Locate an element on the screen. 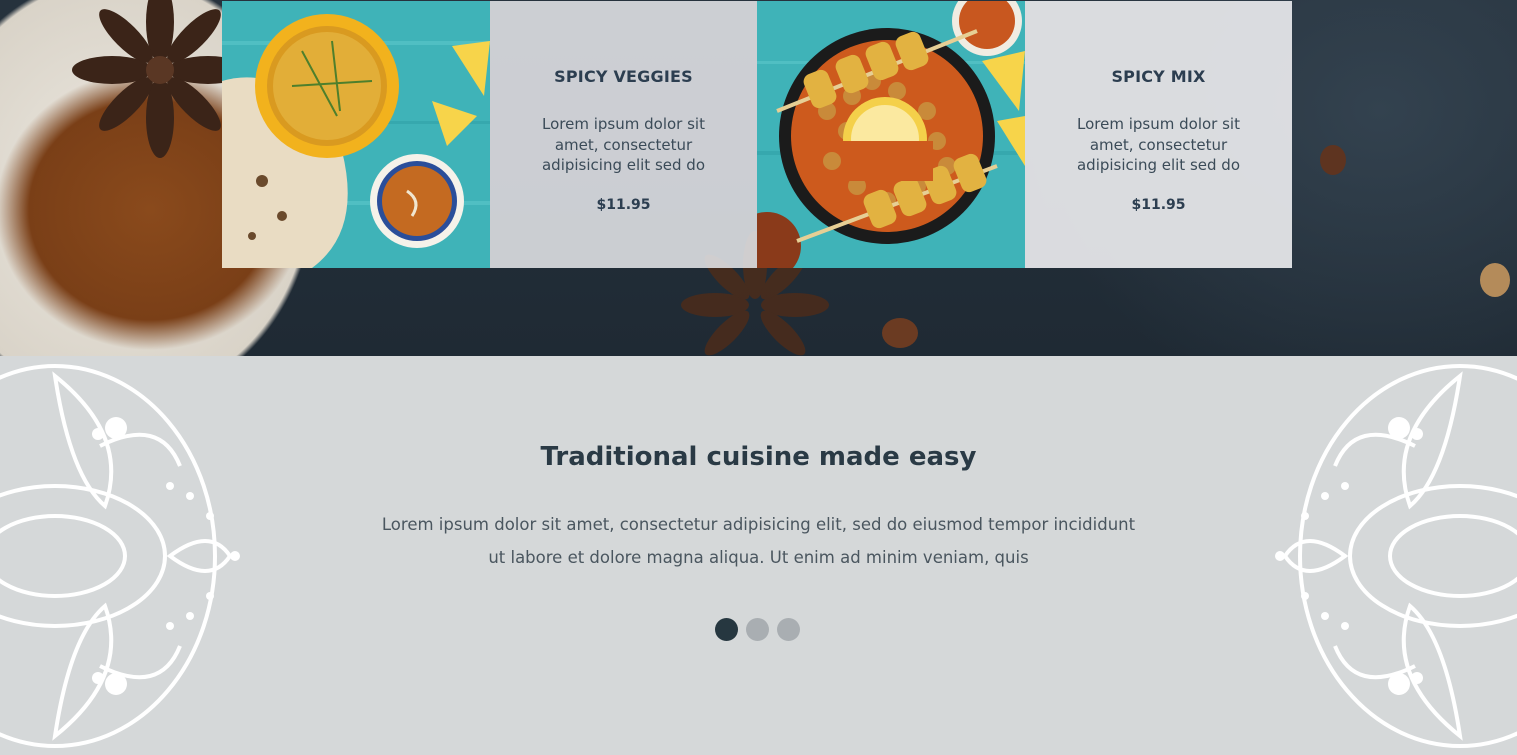  chickpea-skewer-photo is located at coordinates (891, 134).